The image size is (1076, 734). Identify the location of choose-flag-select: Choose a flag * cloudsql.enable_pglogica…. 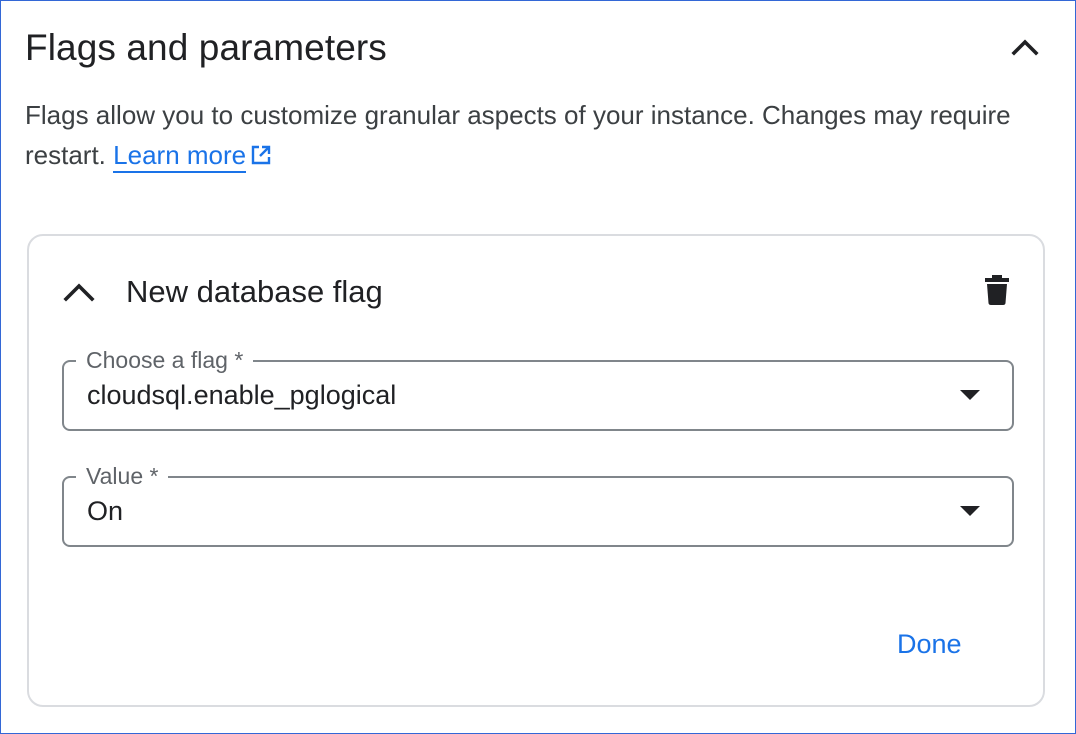
(538, 388).